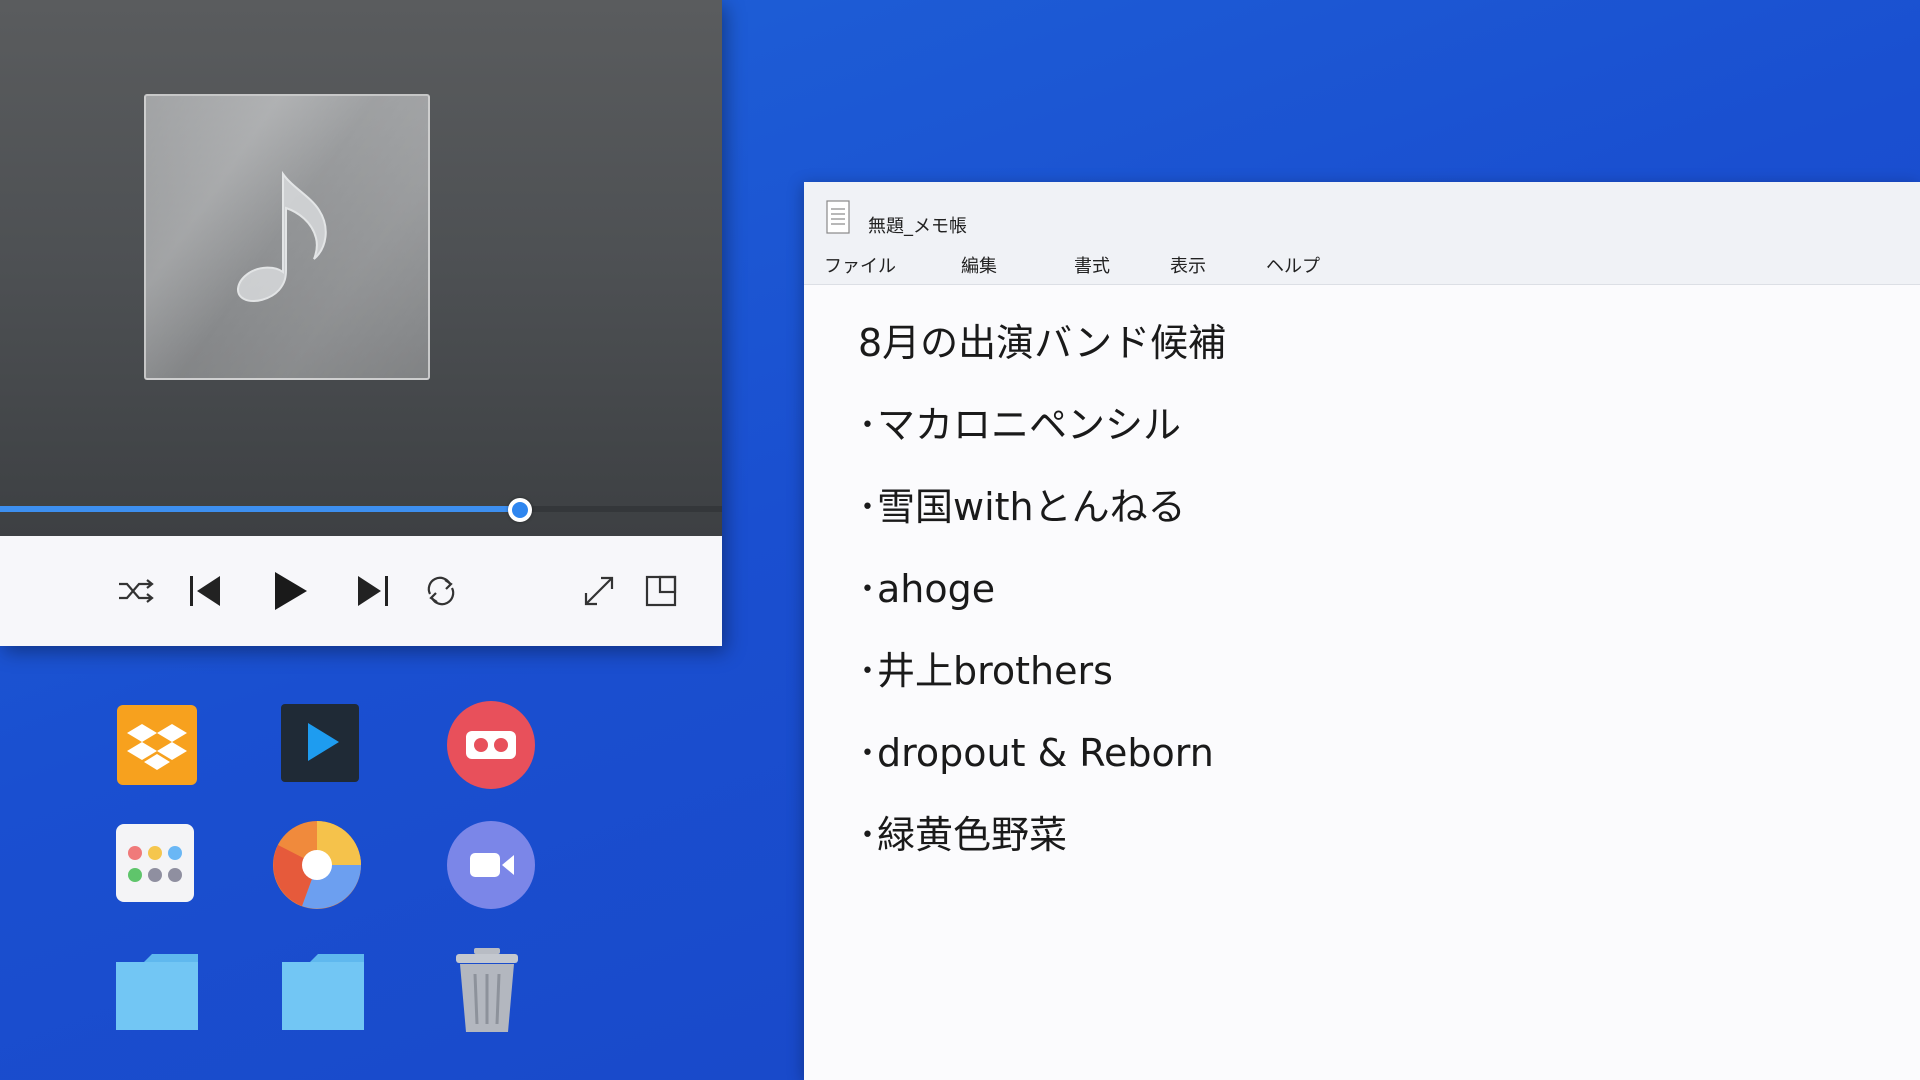 The image size is (1920, 1080). Describe the element at coordinates (927, 589) in the screenshot. I see `note-line: ･ahoge` at that location.